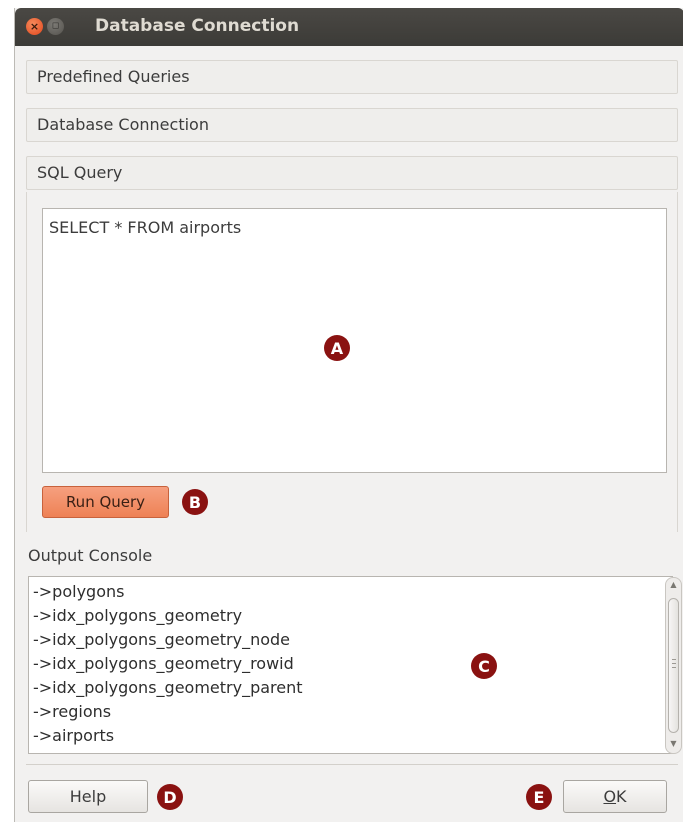 The height and width of the screenshot is (822, 683). Describe the element at coordinates (352, 173) in the screenshot. I see `section-sql-query: SQL Query` at that location.